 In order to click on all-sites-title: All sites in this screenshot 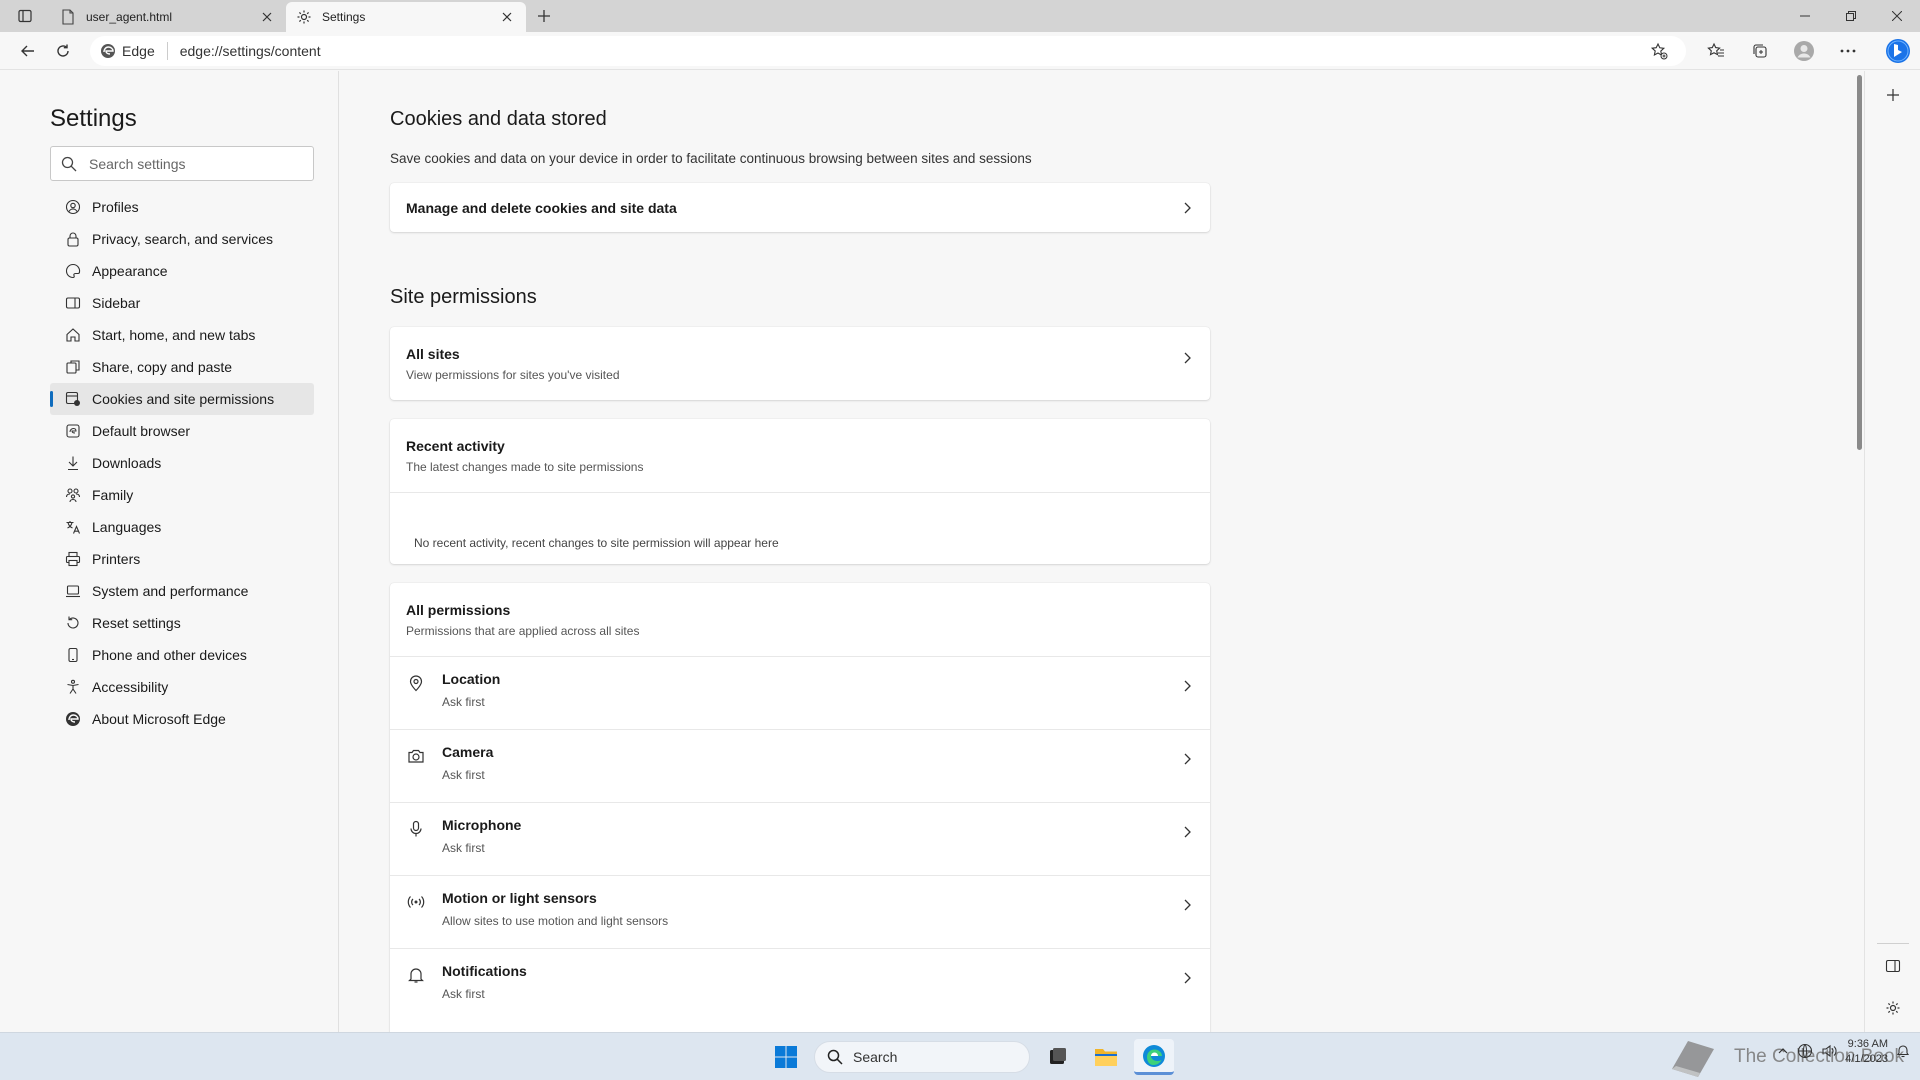, I will do `click(433, 353)`.